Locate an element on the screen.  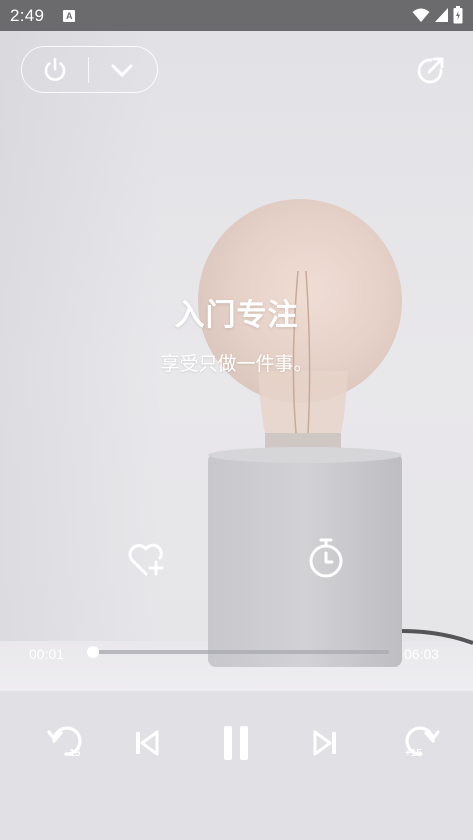
chevron-down-icon is located at coordinates (122, 70).